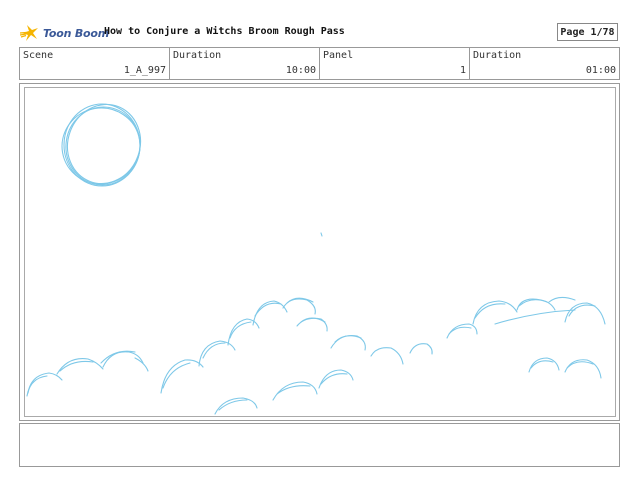  Describe the element at coordinates (544, 63) in the screenshot. I see `panel-duration-cell: Duration 01:00` at that location.